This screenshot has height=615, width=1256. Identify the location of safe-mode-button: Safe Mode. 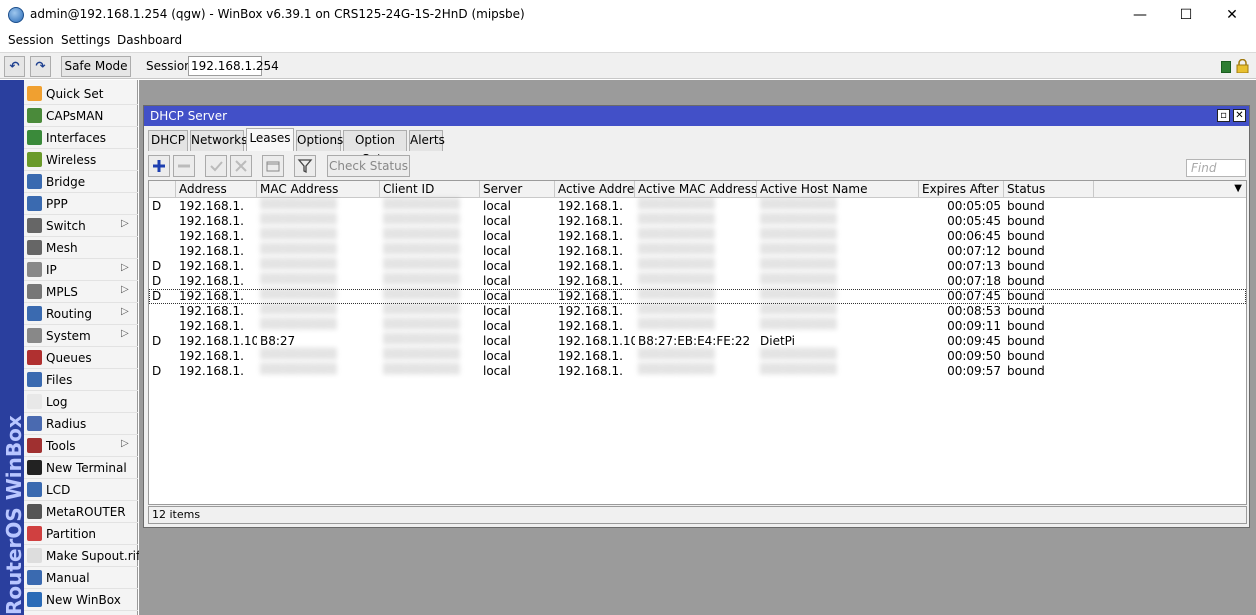
(96, 66).